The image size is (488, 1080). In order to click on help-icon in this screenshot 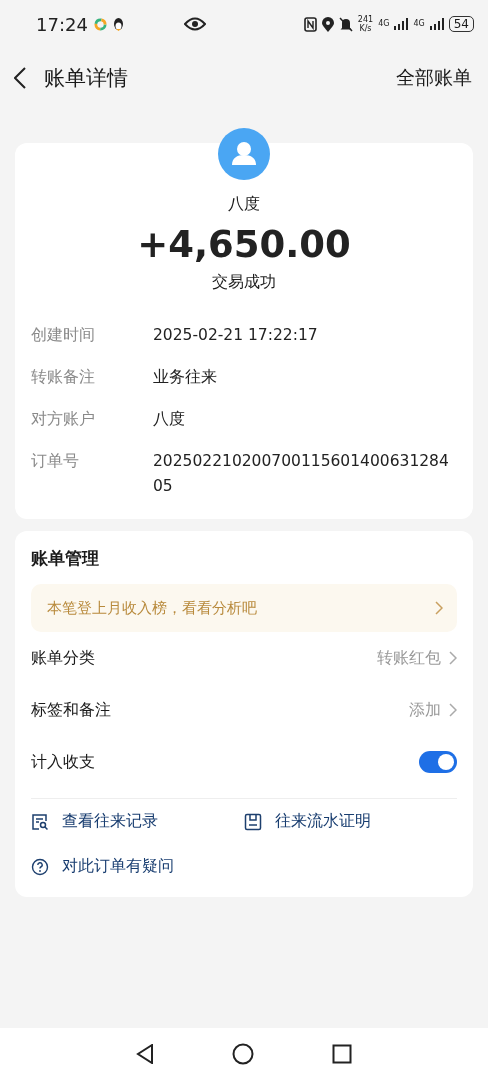, I will do `click(40, 866)`.